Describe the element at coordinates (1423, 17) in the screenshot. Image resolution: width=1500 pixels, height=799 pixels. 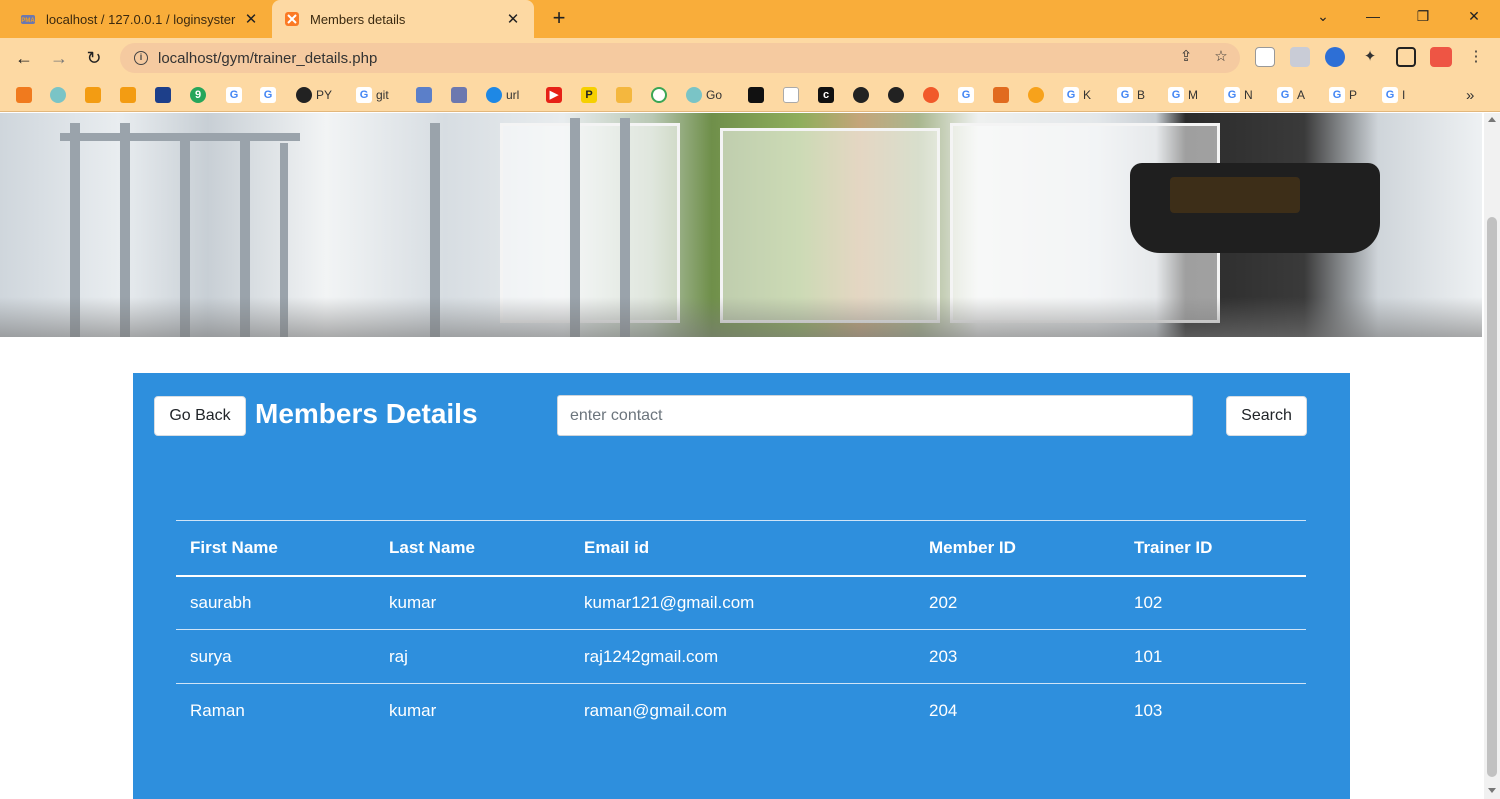
I see `restore-icon: ❐` at that location.